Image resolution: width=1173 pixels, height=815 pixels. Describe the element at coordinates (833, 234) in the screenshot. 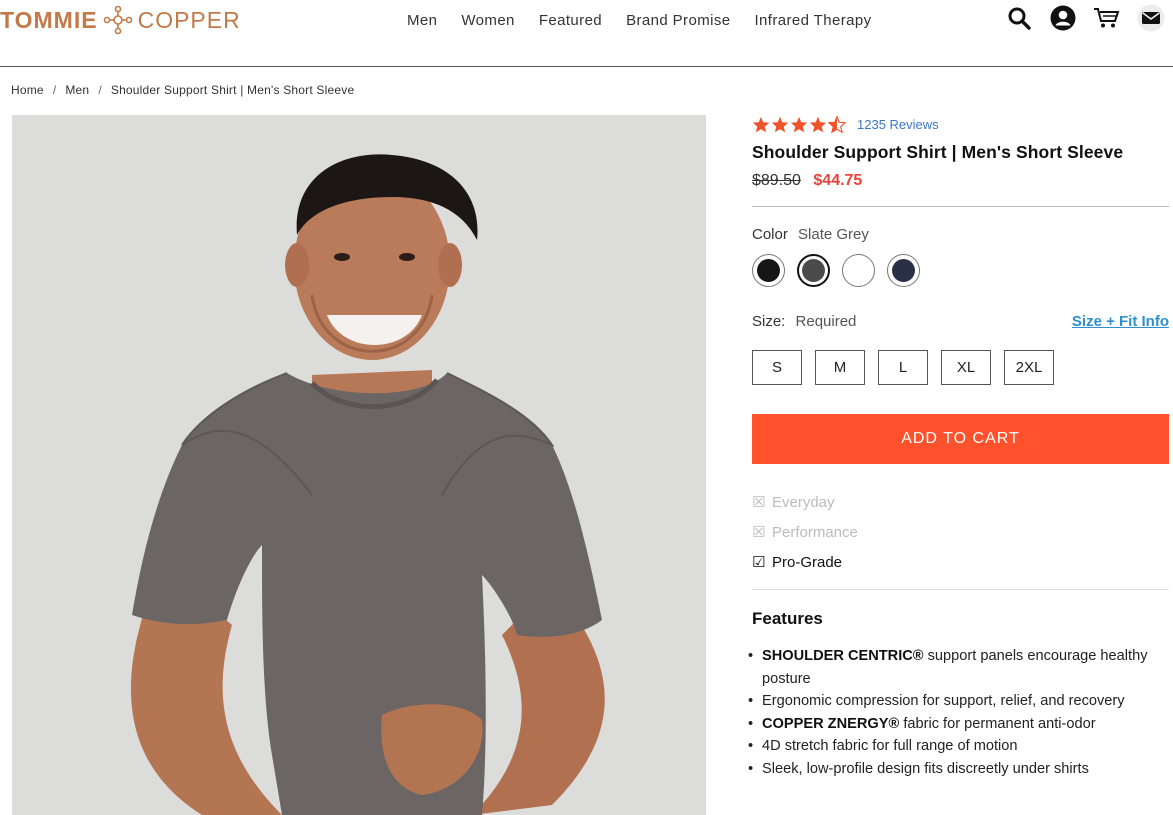

I see `color-value: Slate Grey` at that location.